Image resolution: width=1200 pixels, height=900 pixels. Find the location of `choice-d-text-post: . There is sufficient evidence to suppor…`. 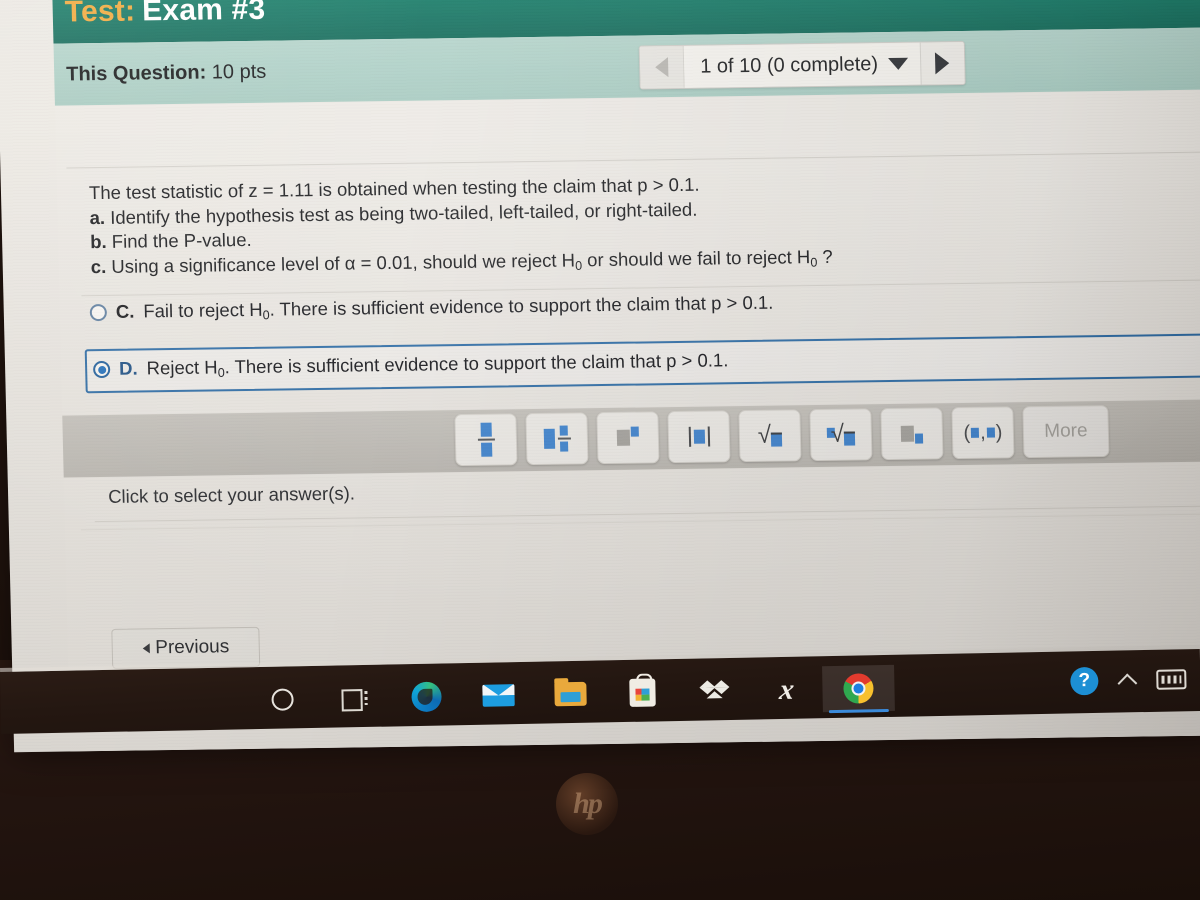

choice-d-text-post: . There is sufficient evidence to suppor… is located at coordinates (476, 363).